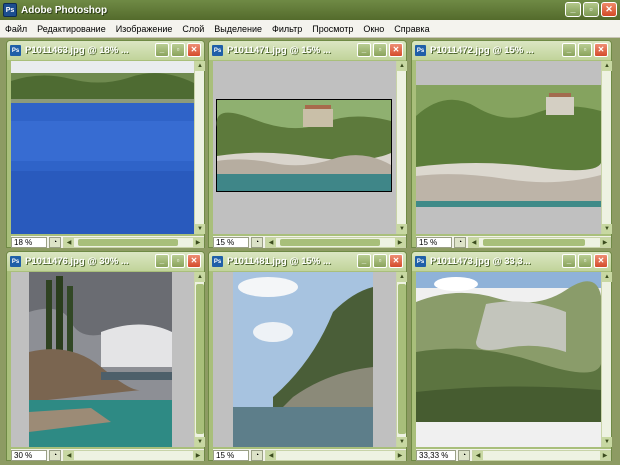 This screenshot has height=465, width=620. What do you see at coordinates (511, 50) in the screenshot?
I see `document-title-bar: Ps P1011472.jpg @ 15% ... _ ▫ ✕` at bounding box center [511, 50].